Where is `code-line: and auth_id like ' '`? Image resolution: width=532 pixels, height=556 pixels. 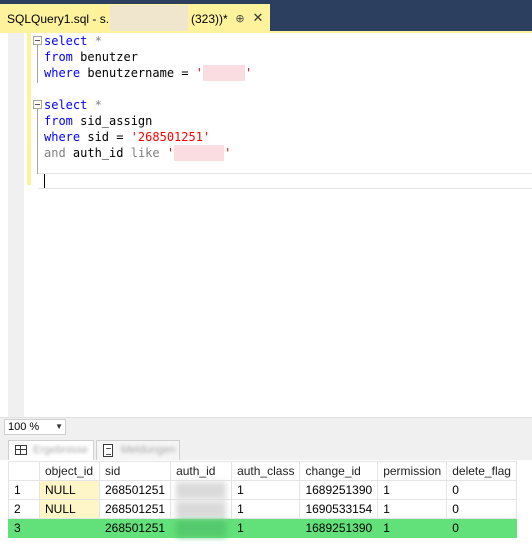
code-line: and auth_id like ' ' is located at coordinates (137, 153).